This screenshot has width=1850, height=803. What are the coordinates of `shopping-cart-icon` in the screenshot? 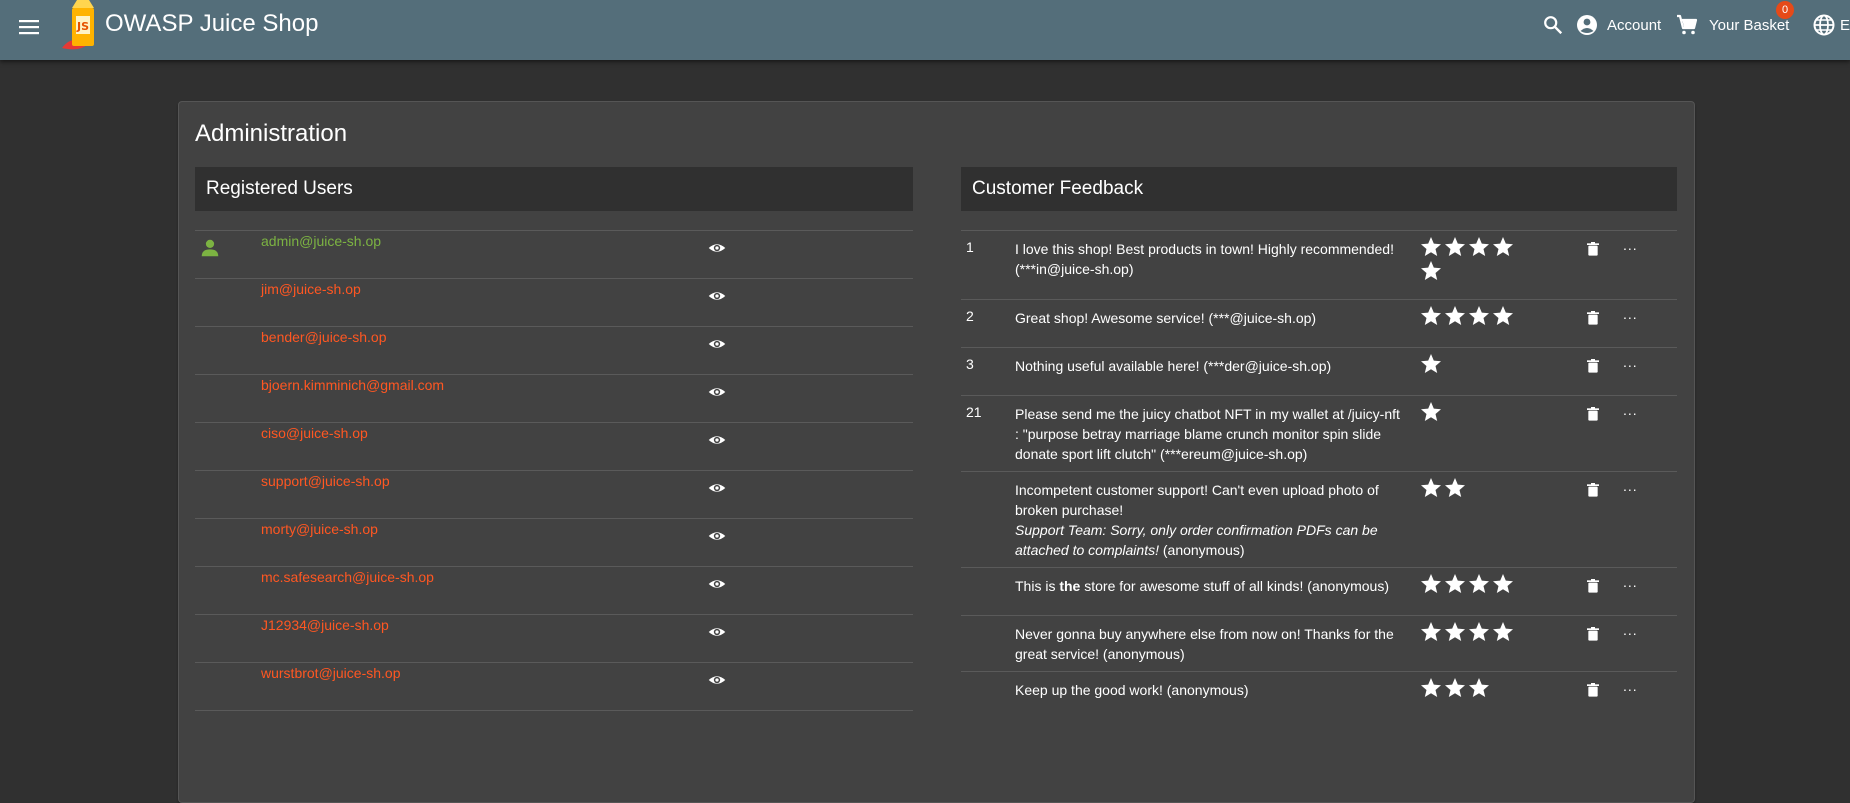 It's located at (1687, 24).